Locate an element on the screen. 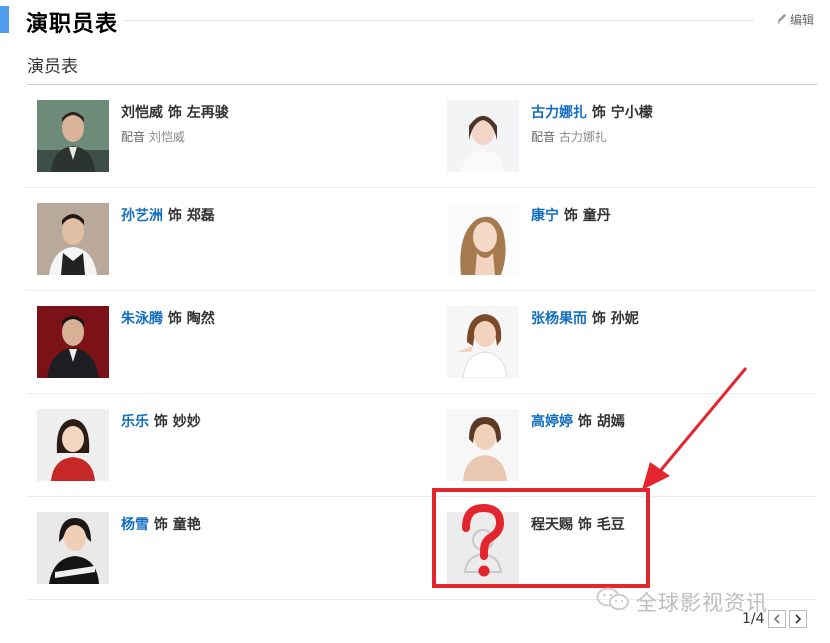 This screenshot has height=643, width=830. dub-line: 配音 刘恺威 is located at coordinates (153, 136).